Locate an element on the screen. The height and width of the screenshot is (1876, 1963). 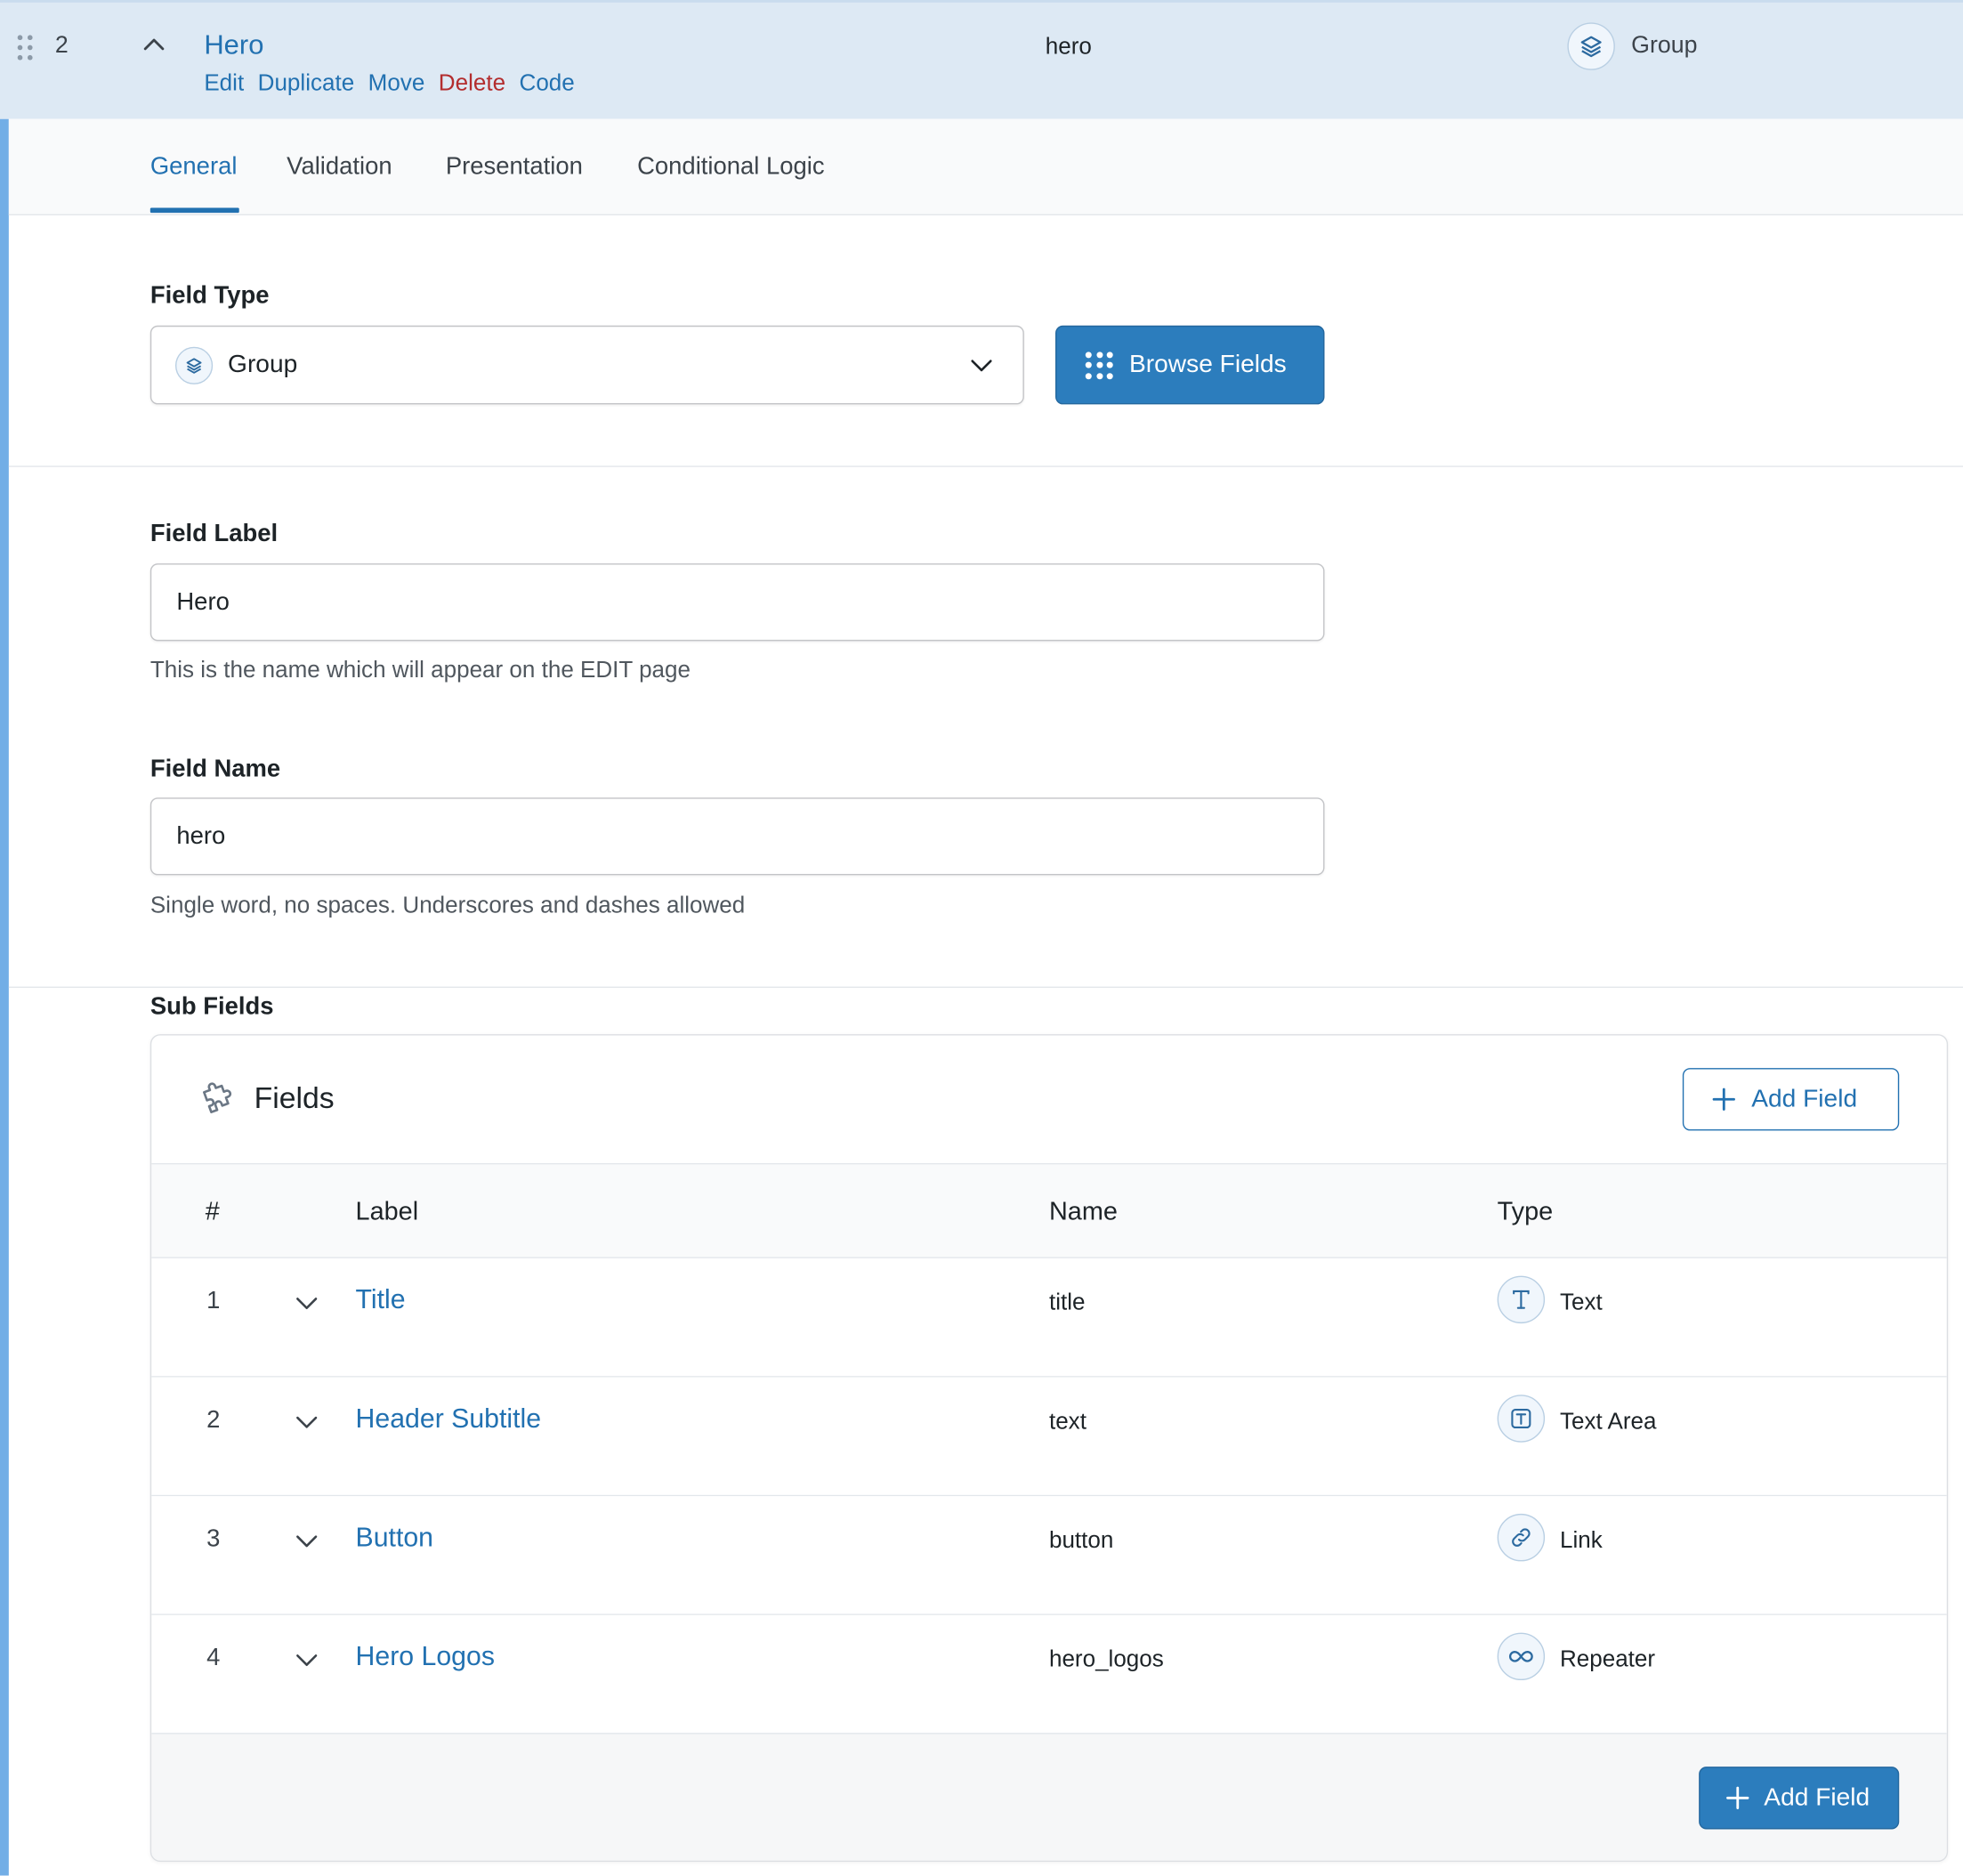
field-order-number: 2 is located at coordinates (61, 46).